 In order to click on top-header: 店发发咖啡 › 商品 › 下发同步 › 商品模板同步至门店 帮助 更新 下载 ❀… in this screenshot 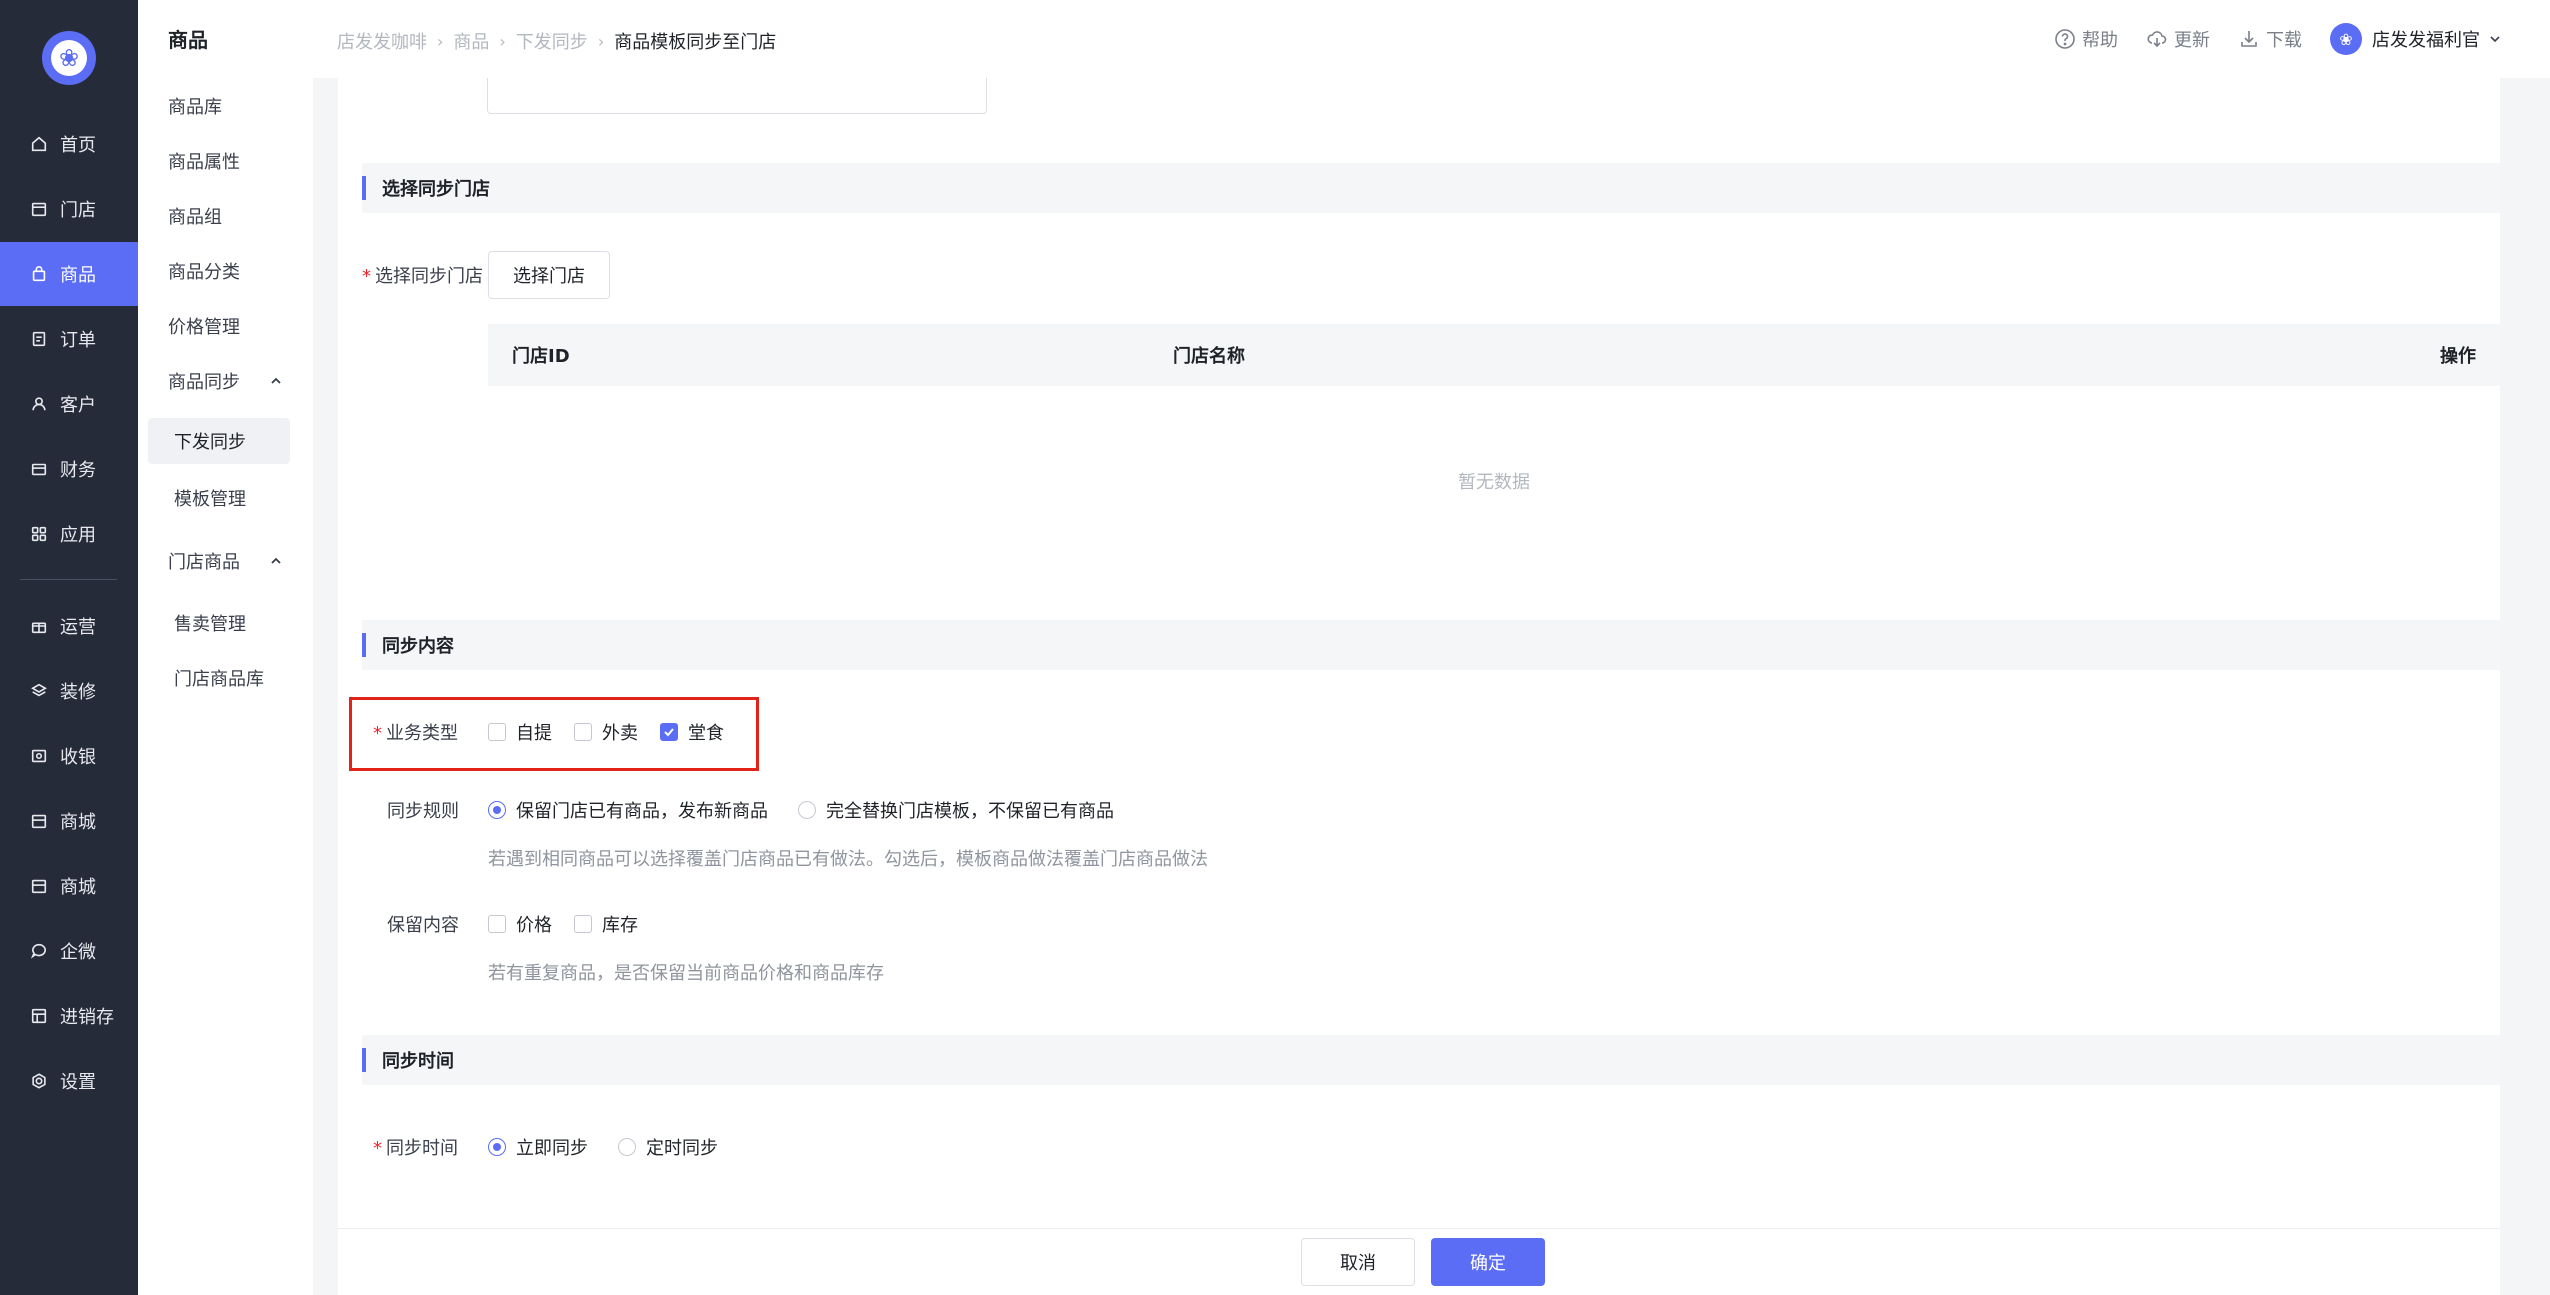, I will do `click(1431, 39)`.